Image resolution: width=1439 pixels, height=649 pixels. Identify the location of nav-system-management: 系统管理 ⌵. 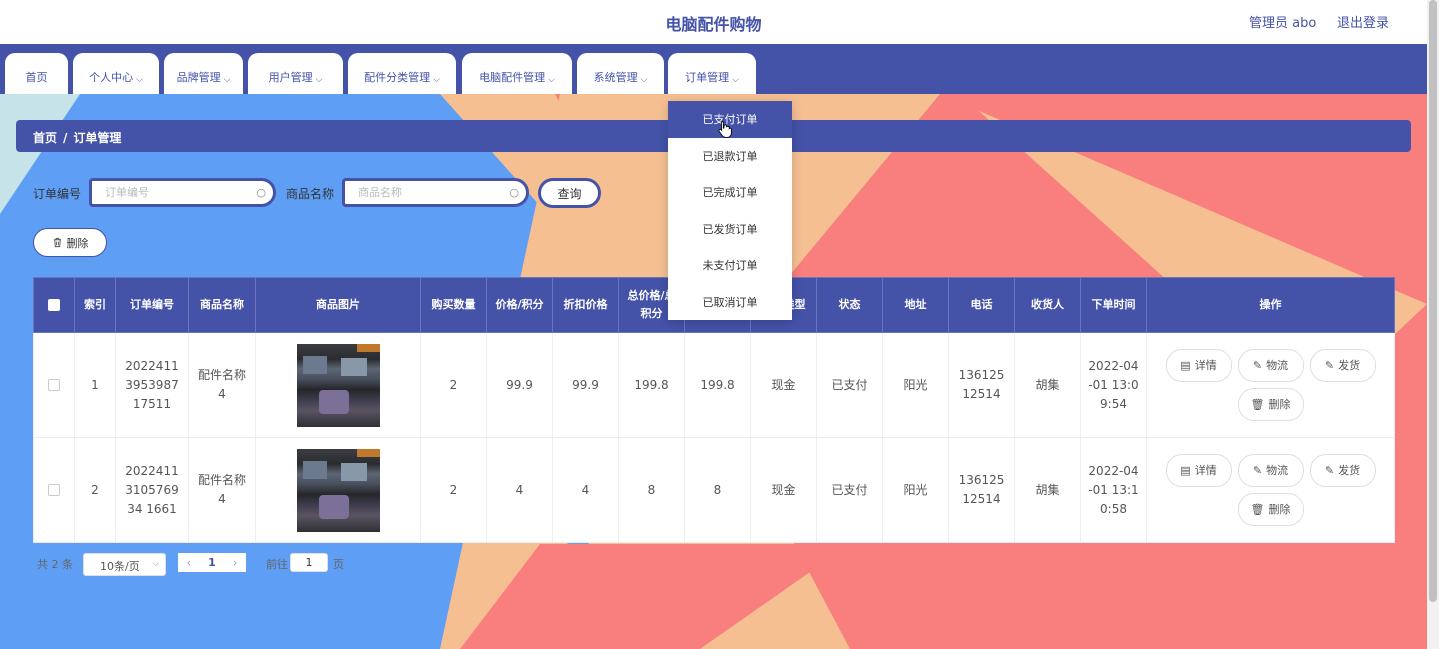
(620, 73).